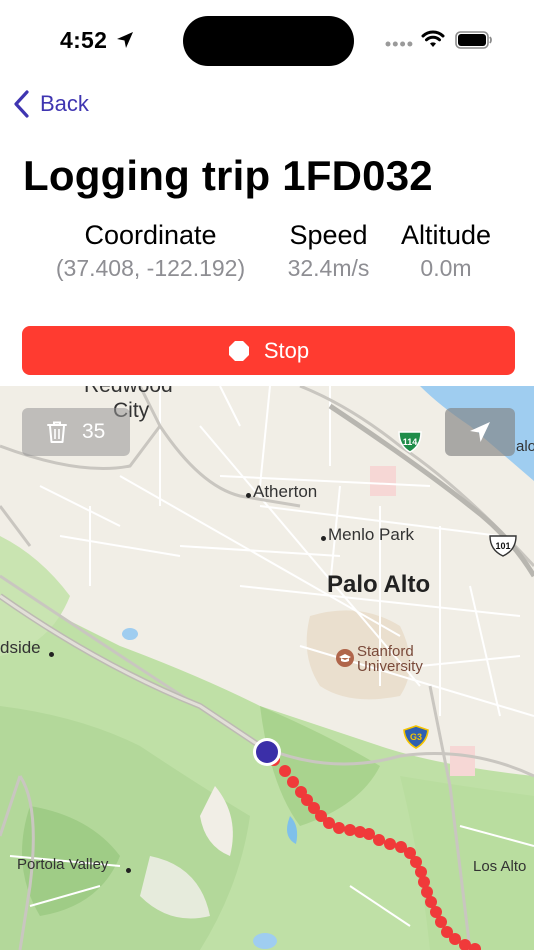  I want to click on stop-button: Stop, so click(268, 350).